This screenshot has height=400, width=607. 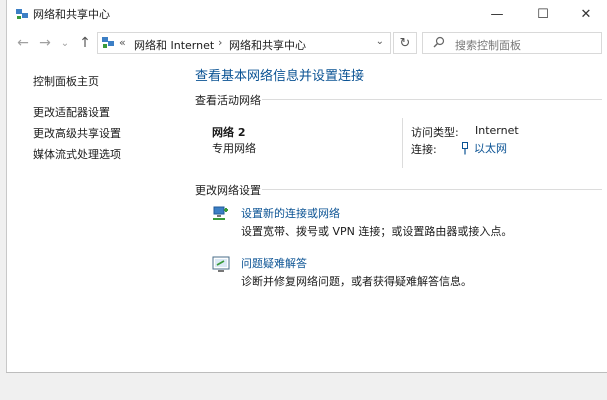 I want to click on troubleshoot-problems-desc: 诊断并修复网络问题，或者获得疑难解答信息。, so click(x=356, y=281).